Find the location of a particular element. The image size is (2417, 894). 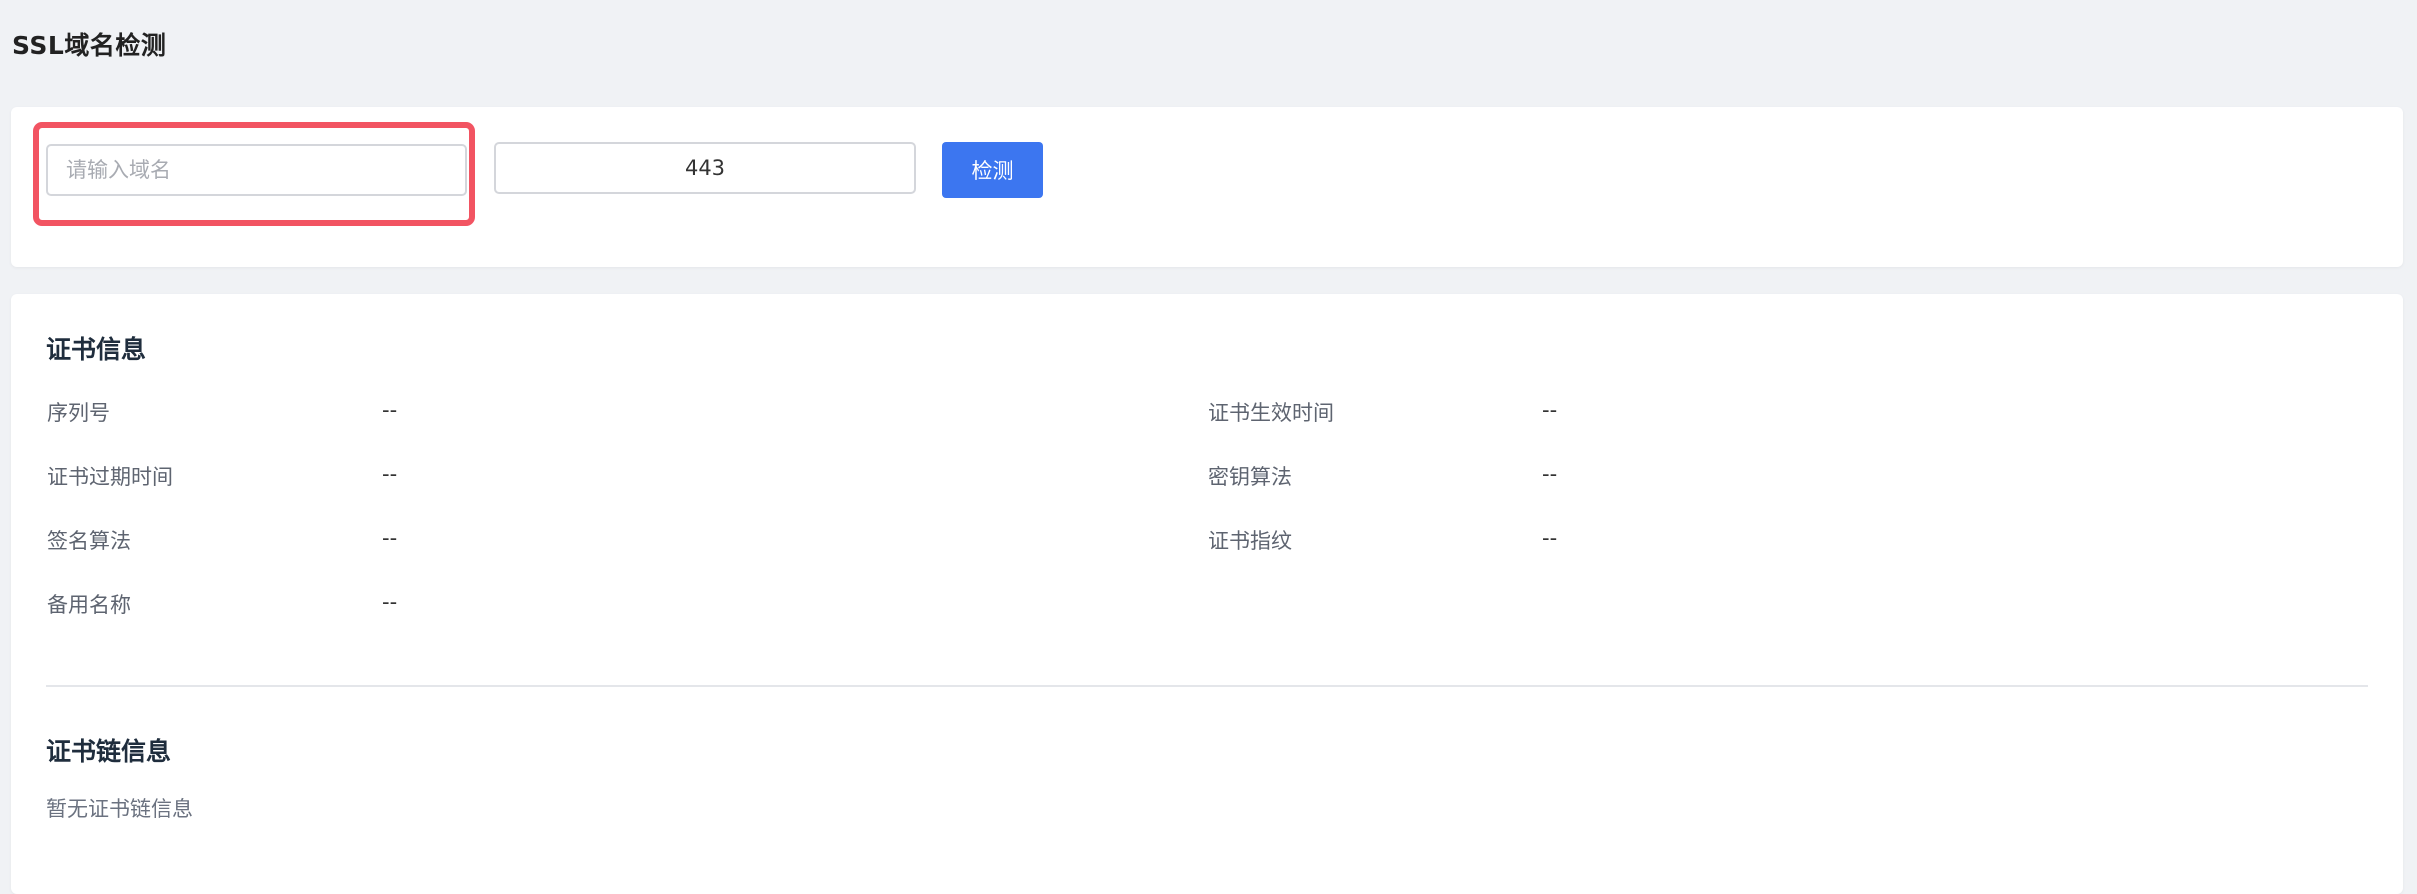

fingerprint-value: -- is located at coordinates (1550, 538).